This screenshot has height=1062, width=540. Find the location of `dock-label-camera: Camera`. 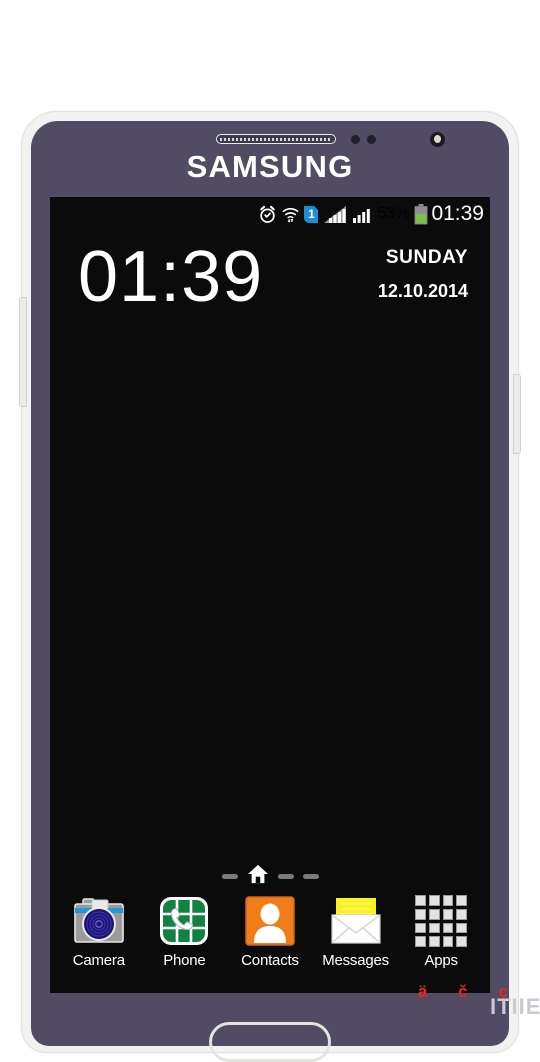

dock-label-camera: Camera is located at coordinates (98, 960).